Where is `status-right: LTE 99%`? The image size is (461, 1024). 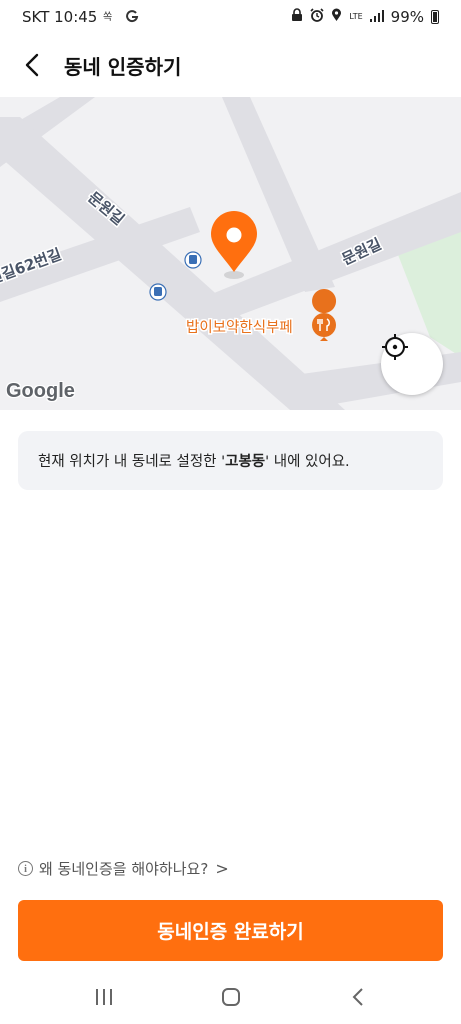
status-right: LTE 99% is located at coordinates (365, 17).